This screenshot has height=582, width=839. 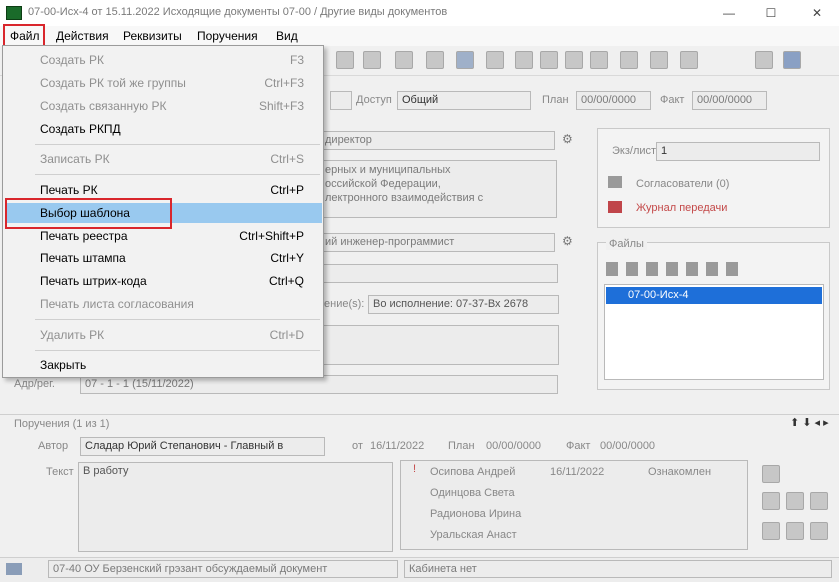 I want to click on exec-history-icon, so click(x=819, y=531).